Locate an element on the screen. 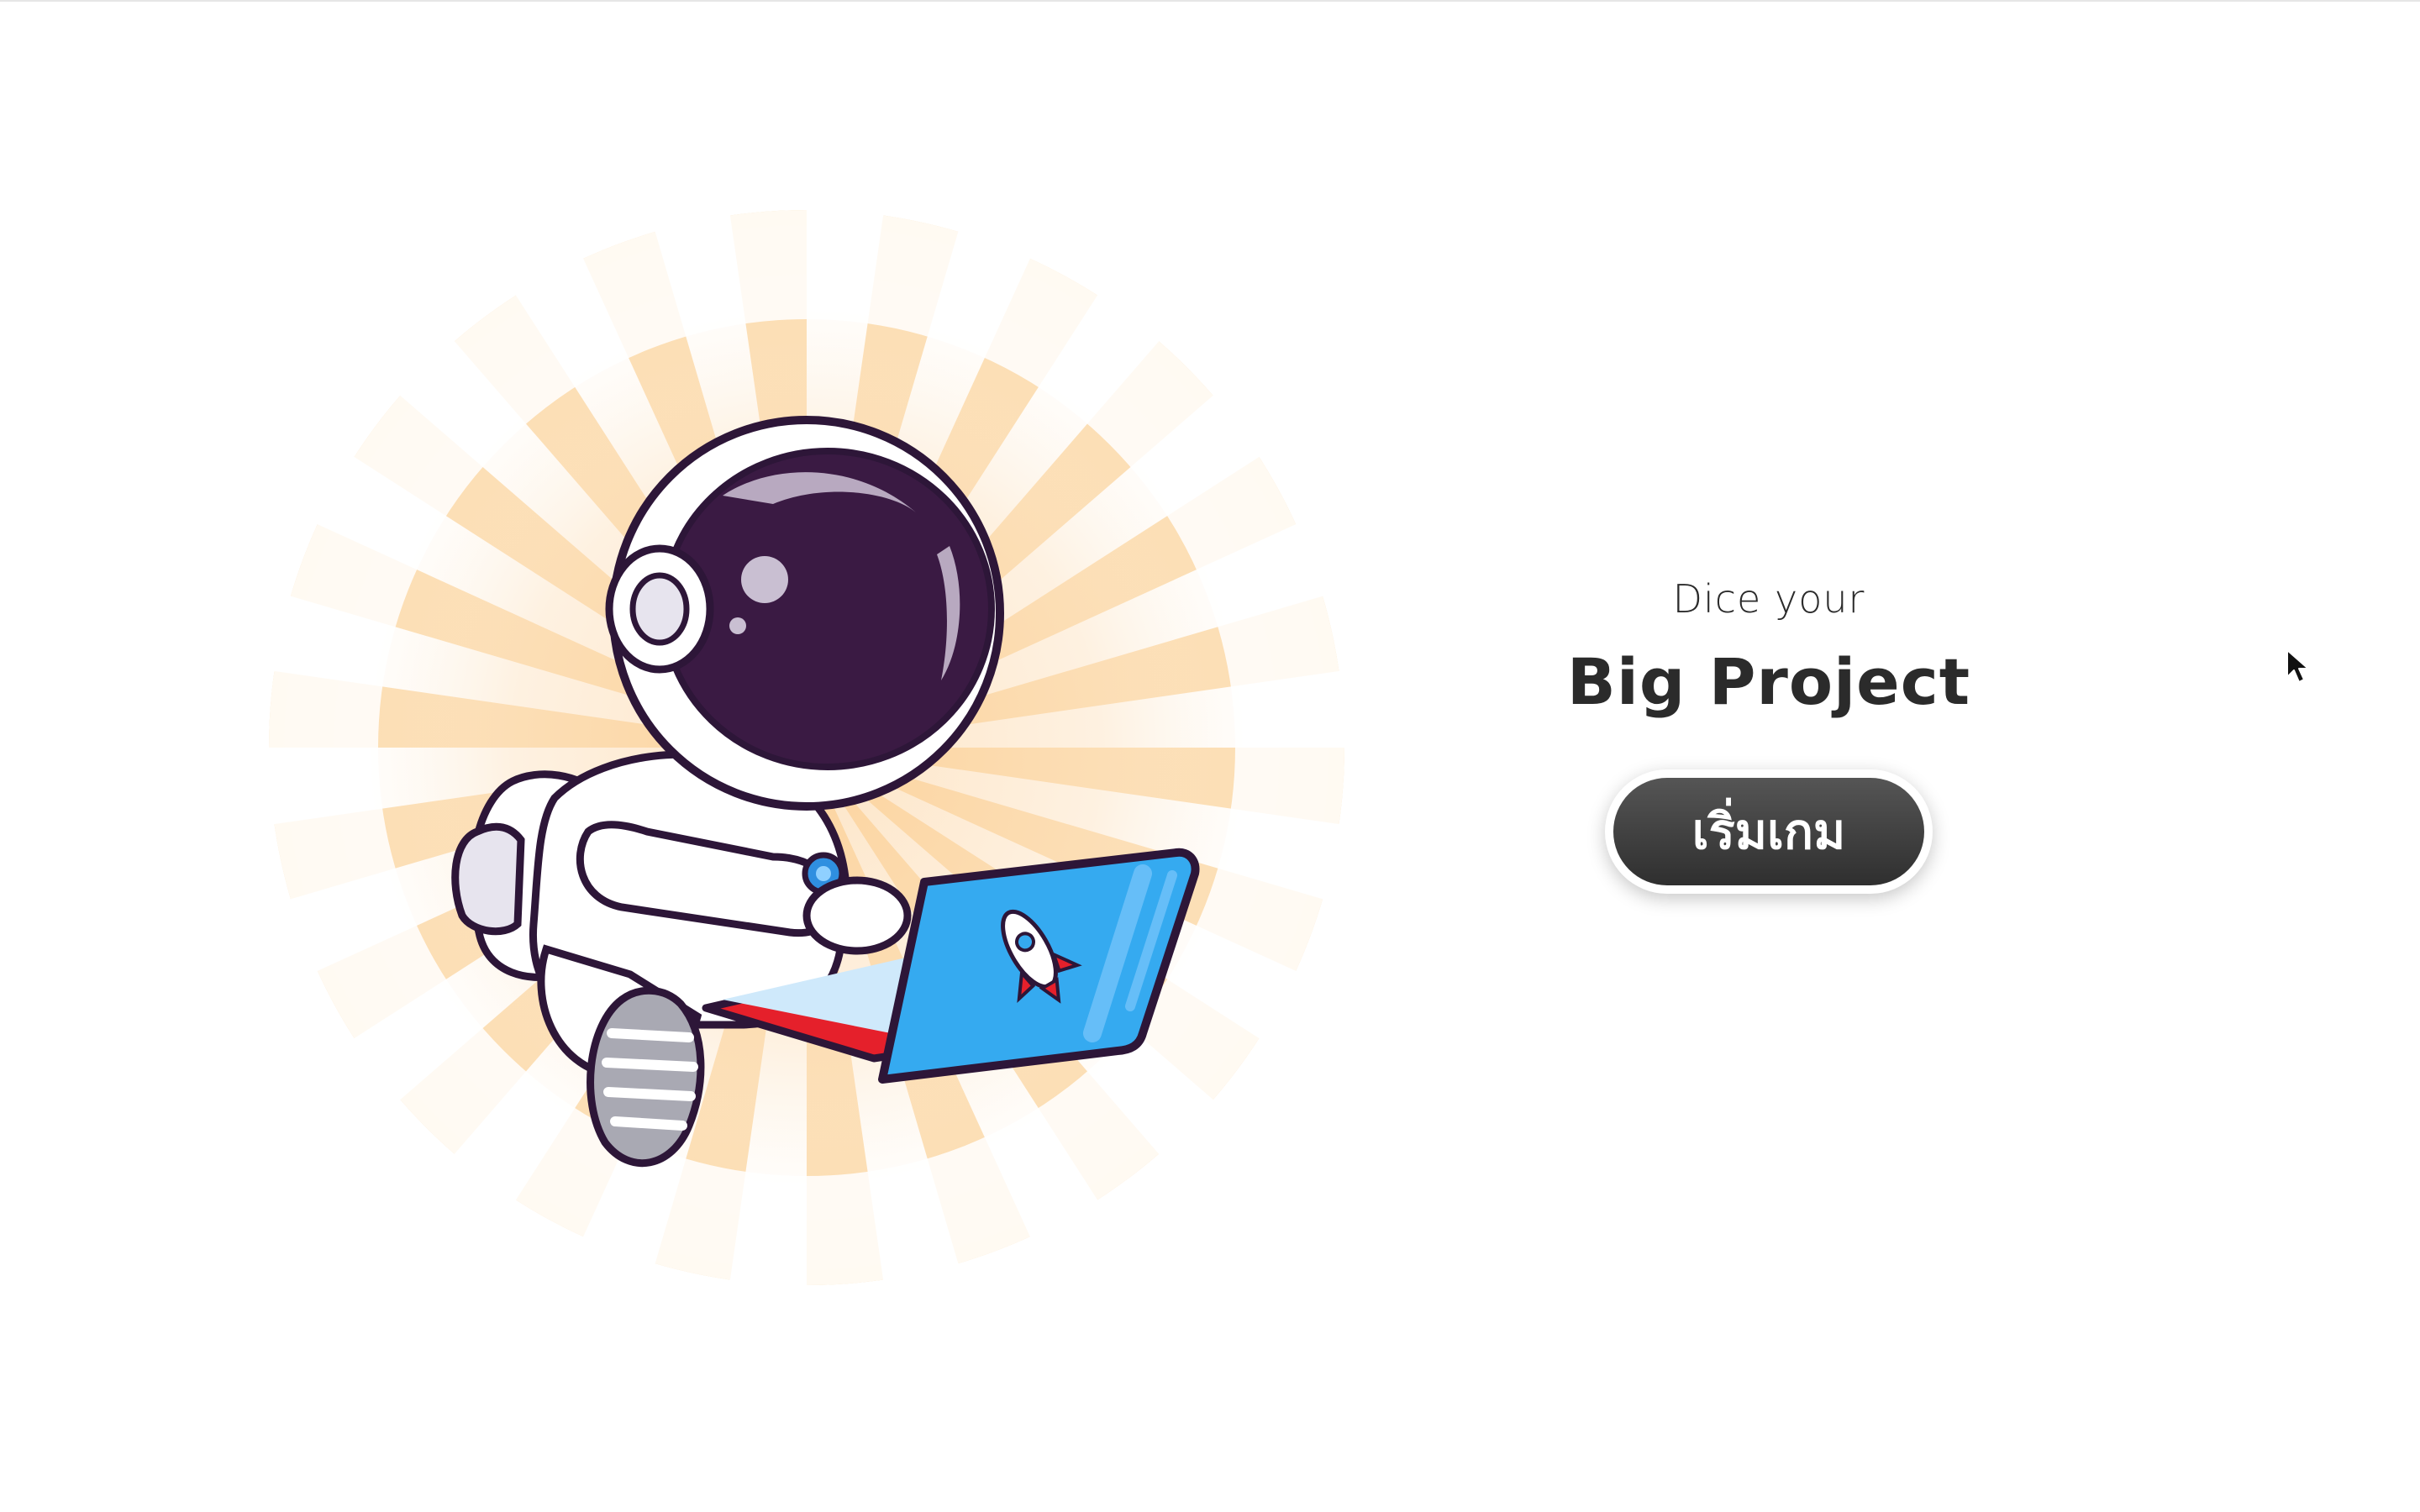  astronaut-helmet is located at coordinates (804, 613).